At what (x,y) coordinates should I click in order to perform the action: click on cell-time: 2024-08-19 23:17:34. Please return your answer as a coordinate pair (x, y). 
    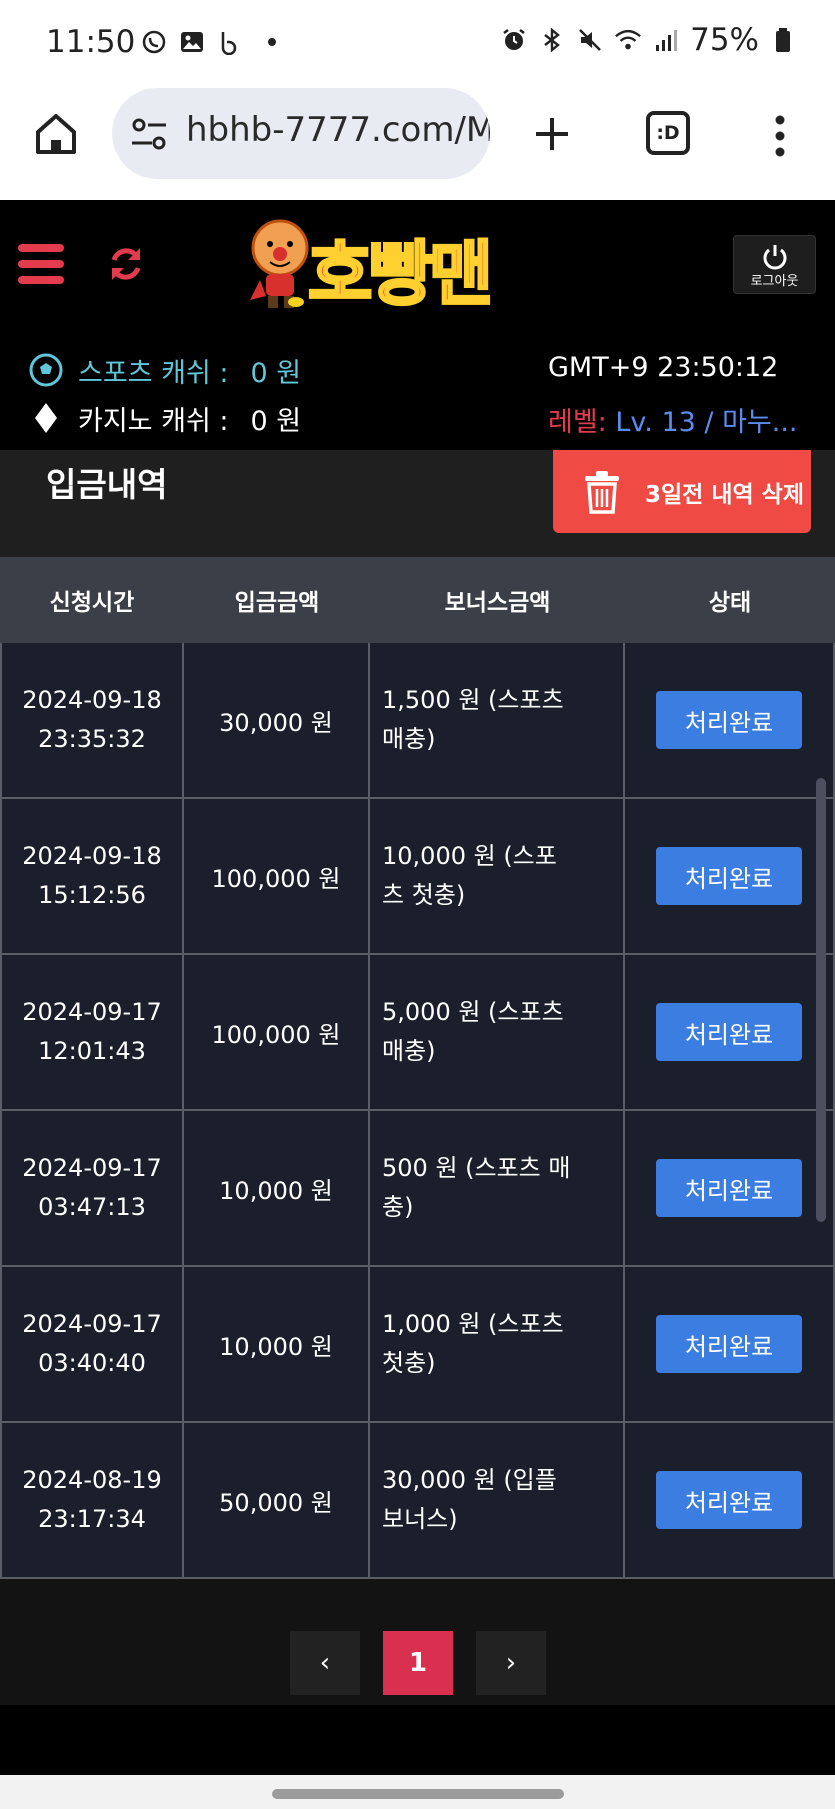
    Looking at the image, I should click on (92, 1500).